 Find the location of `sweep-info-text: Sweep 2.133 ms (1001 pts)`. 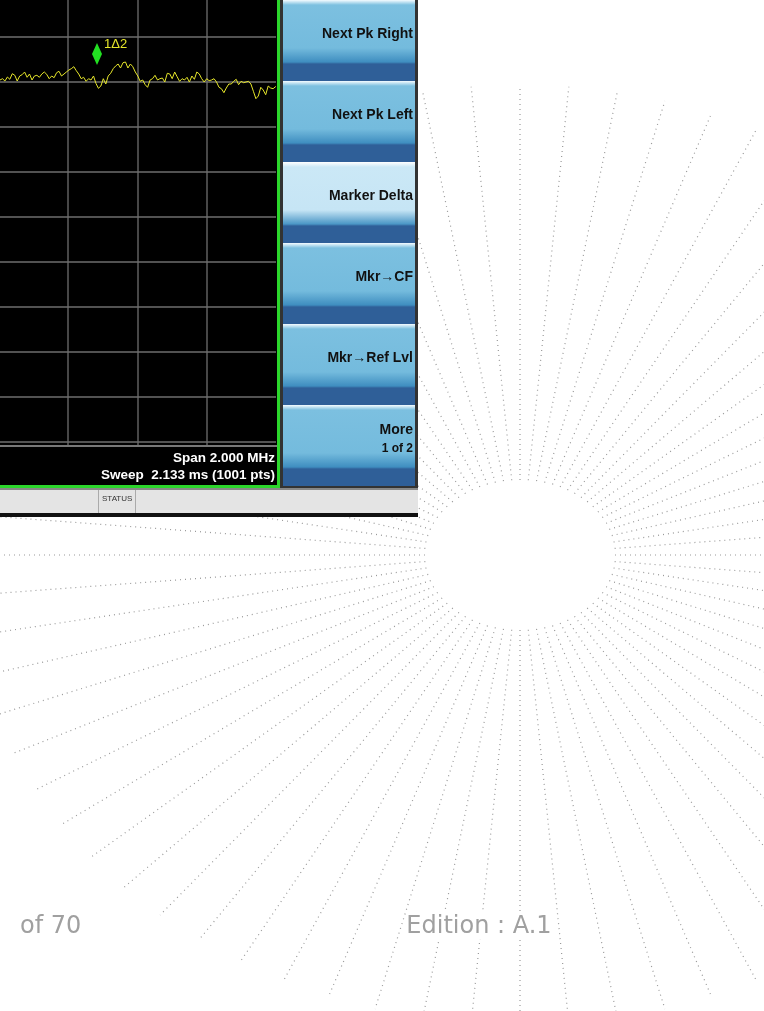

sweep-info-text: Sweep 2.133 ms (1001 pts) is located at coordinates (187, 474).